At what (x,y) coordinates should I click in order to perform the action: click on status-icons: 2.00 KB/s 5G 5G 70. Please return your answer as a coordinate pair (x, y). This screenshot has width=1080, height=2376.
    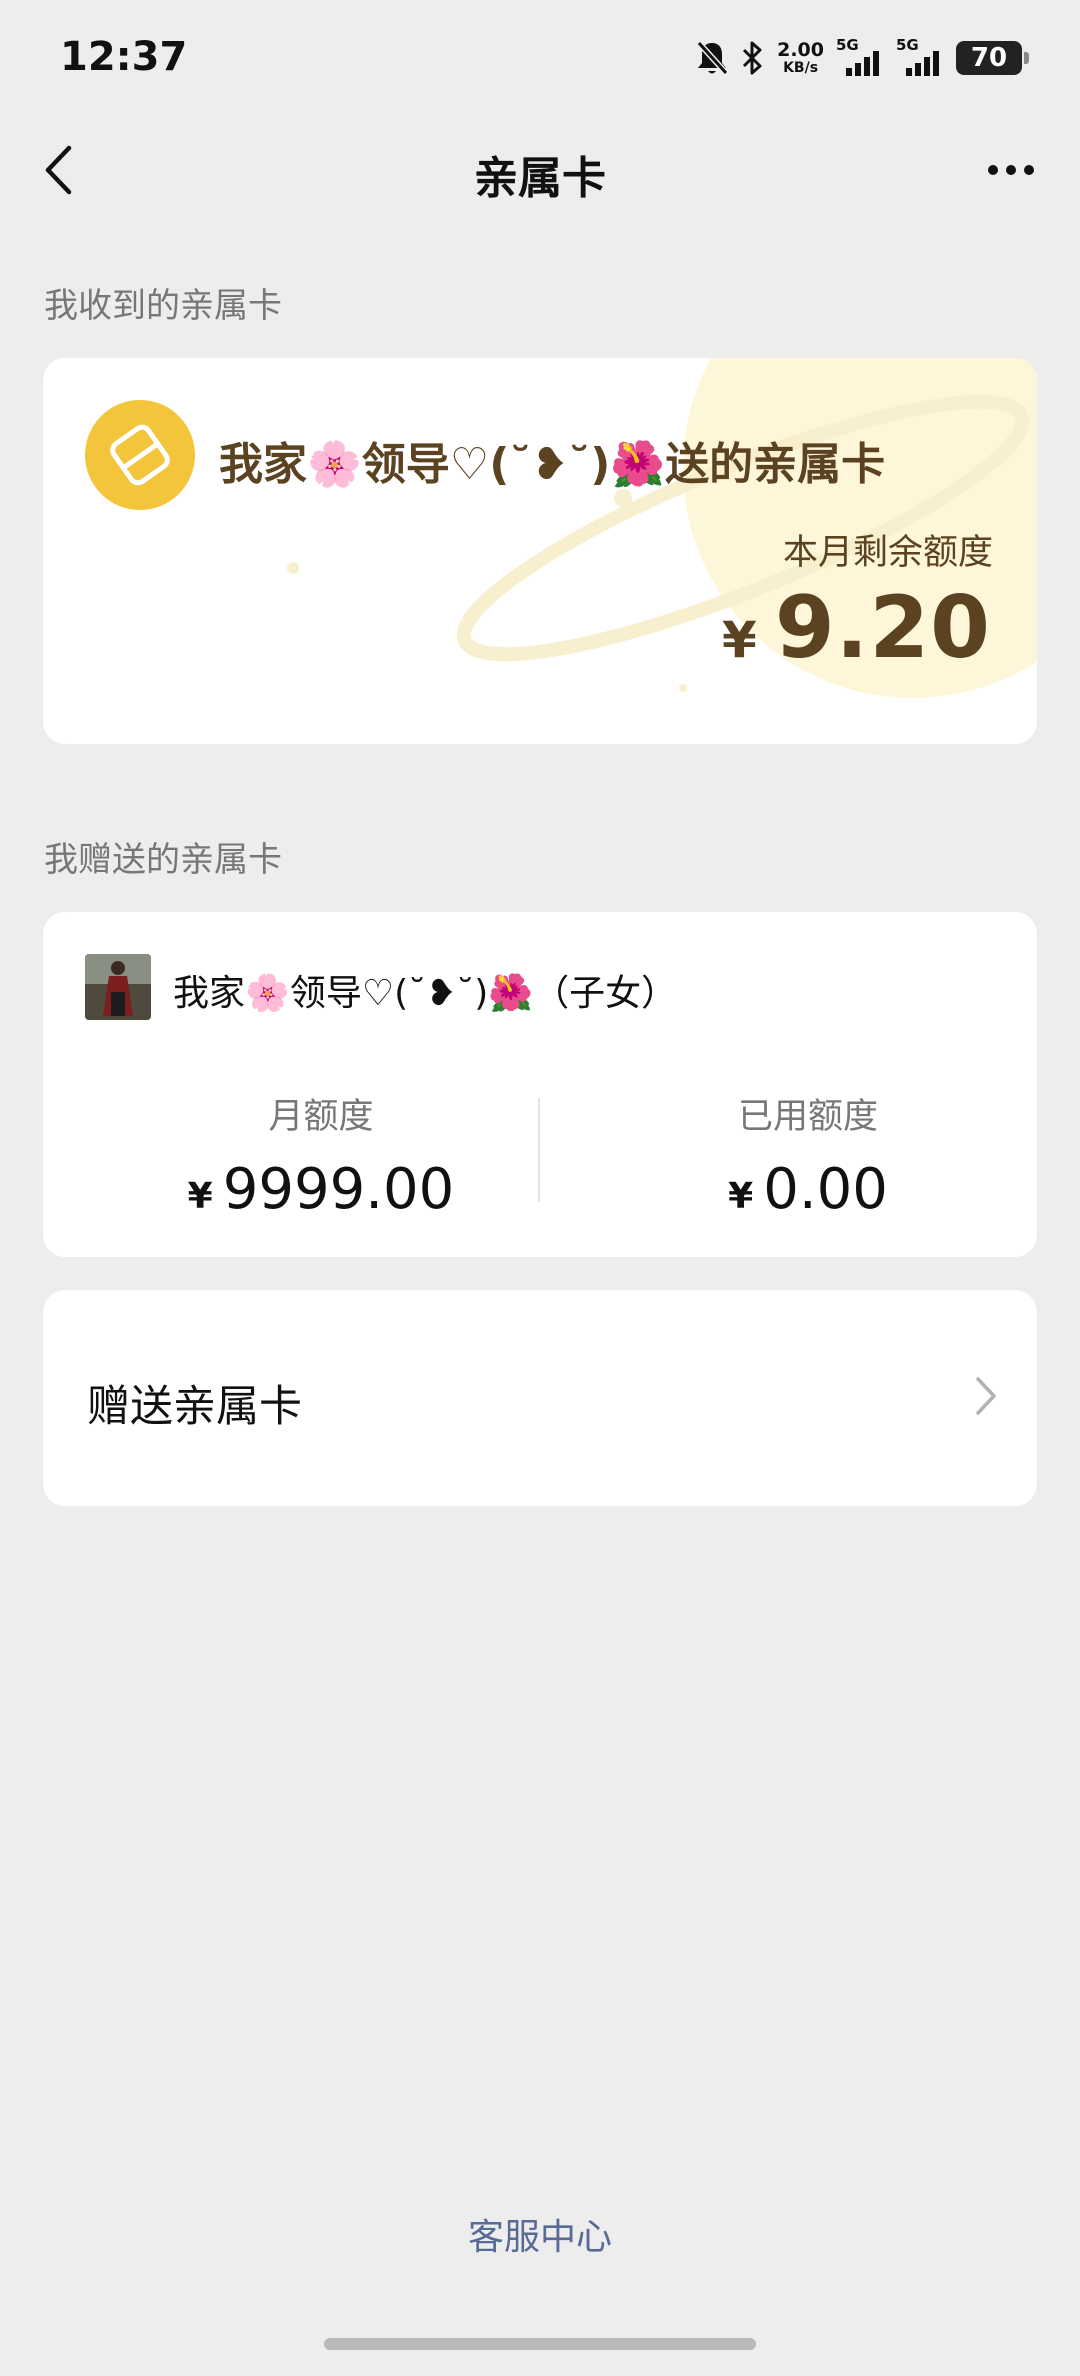
    Looking at the image, I should click on (862, 58).